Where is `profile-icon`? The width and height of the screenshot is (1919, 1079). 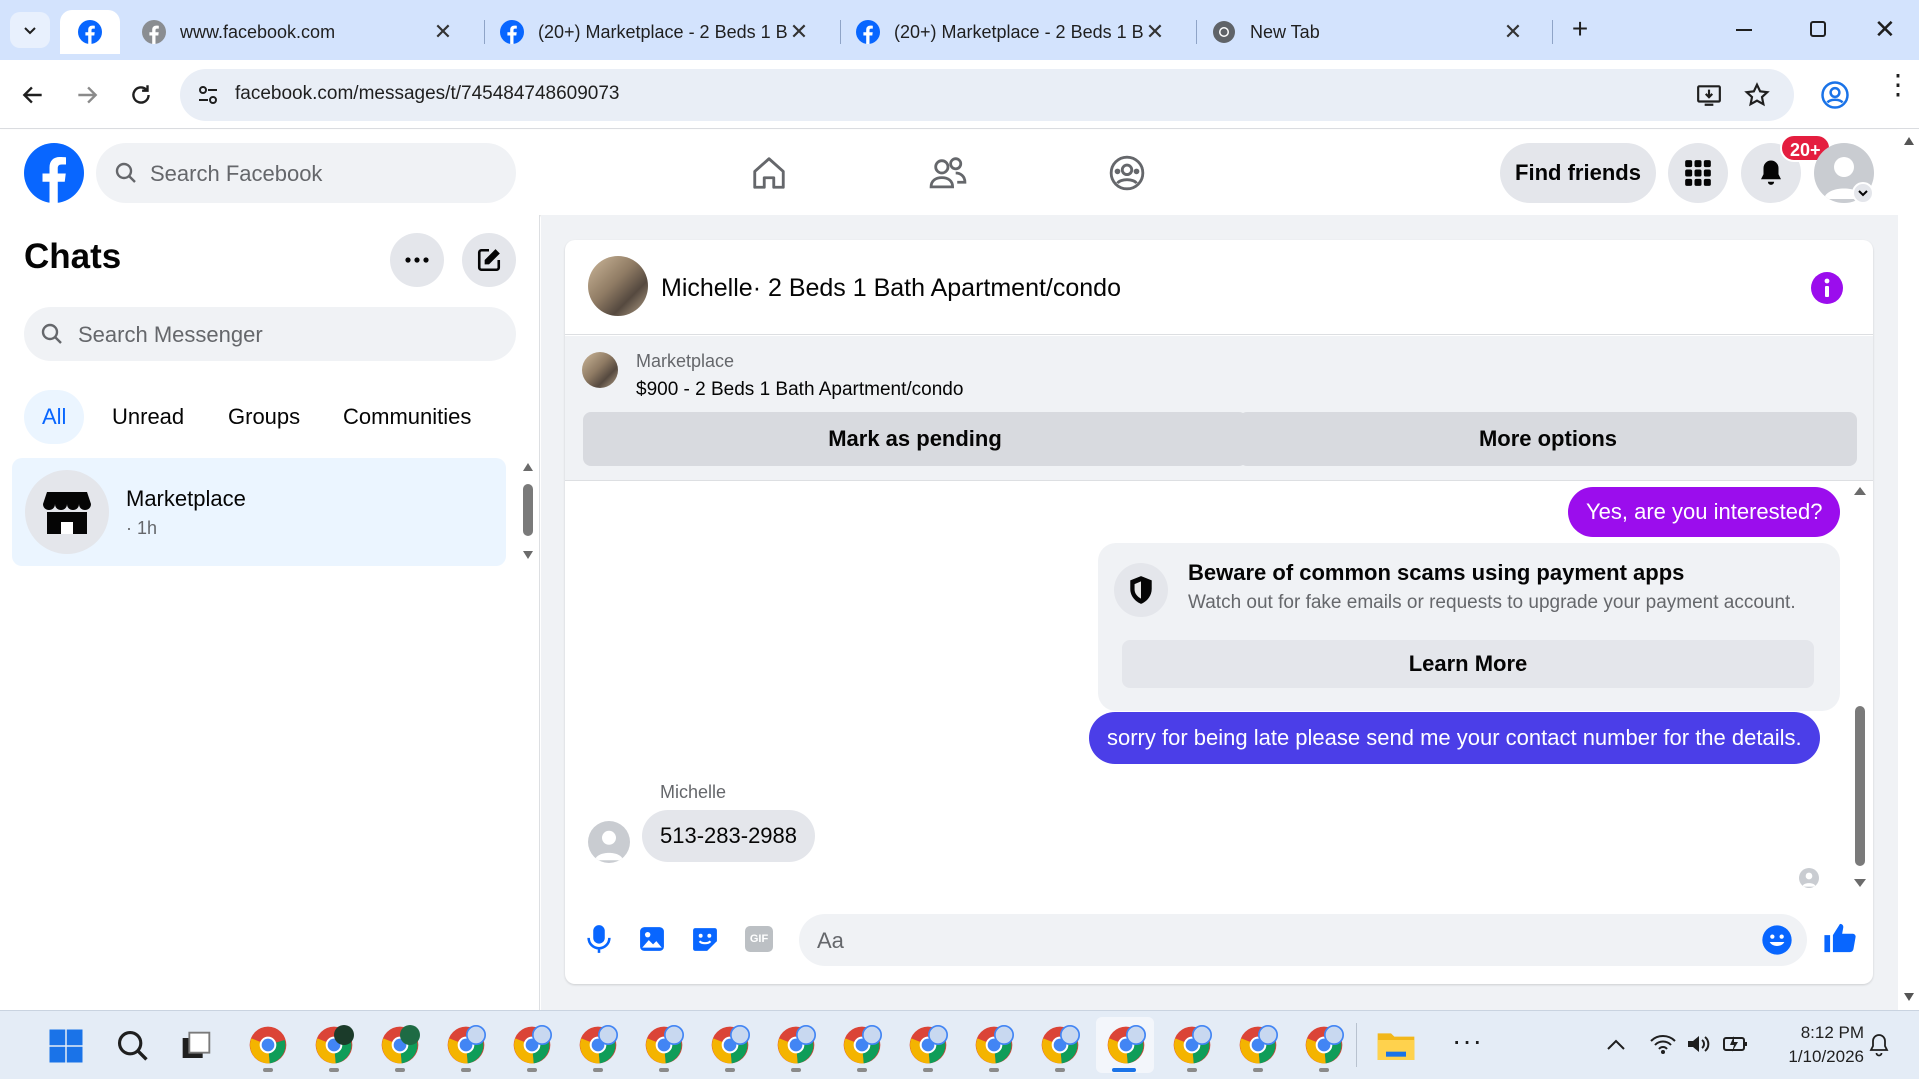 profile-icon is located at coordinates (1835, 95).